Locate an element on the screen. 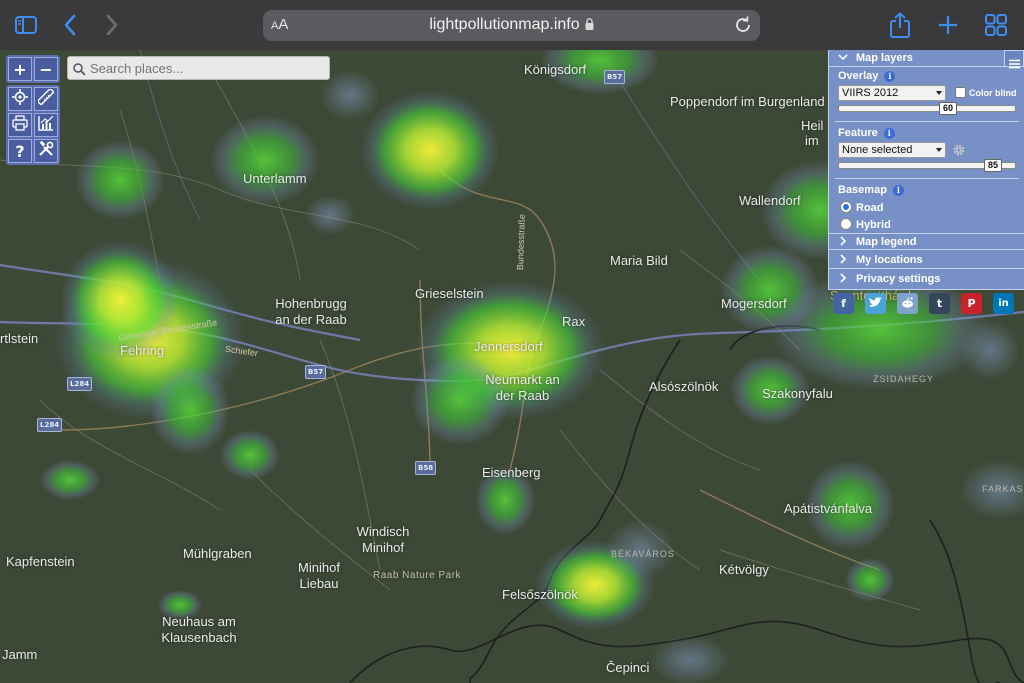  address-bar: AA lightpollutionmap.info is located at coordinates (511, 25).